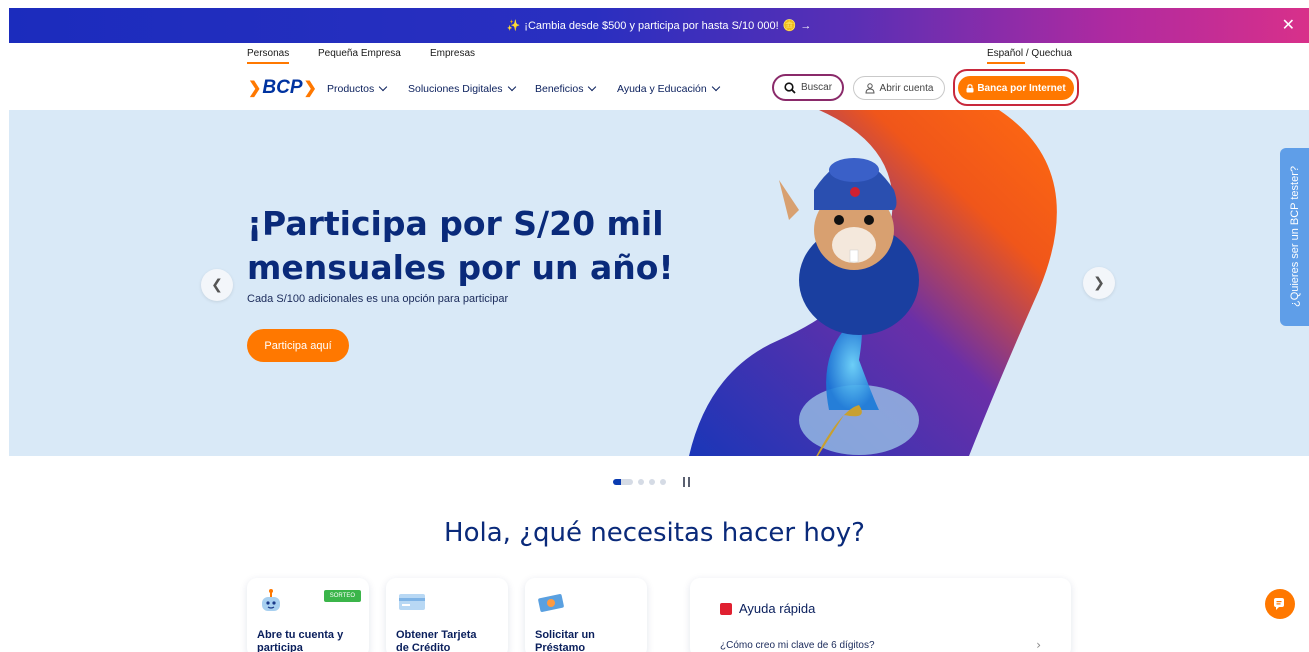 Image resolution: width=1309 pixels, height=652 pixels. Describe the element at coordinates (268, 56) in the screenshot. I see `tab-personas: Personas` at that location.